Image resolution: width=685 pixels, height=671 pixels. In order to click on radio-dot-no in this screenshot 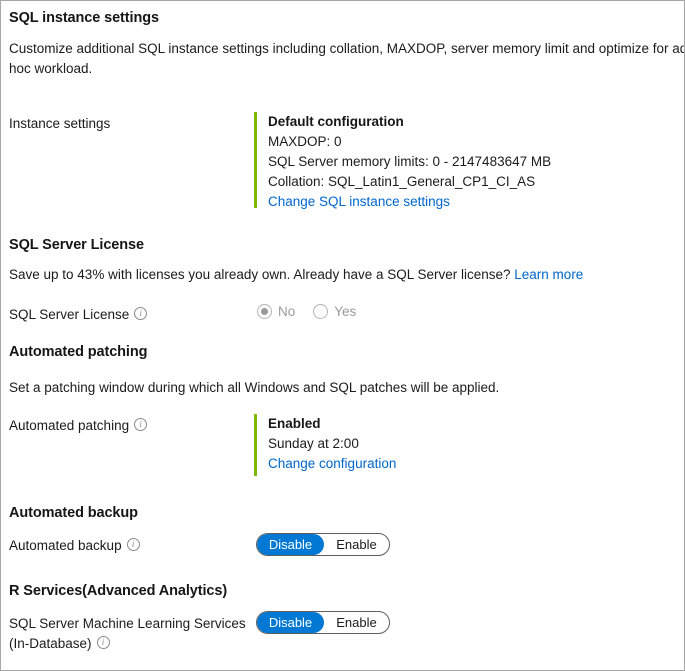, I will do `click(264, 311)`.